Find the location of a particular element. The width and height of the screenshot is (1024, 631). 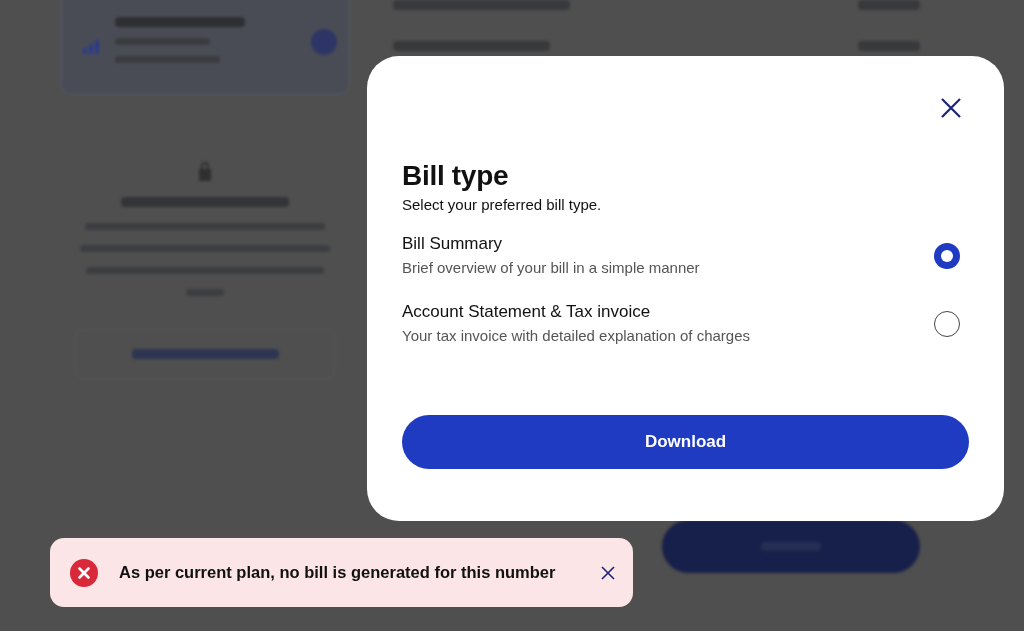

bill-type-option: Account Statement & Tax invoice Your tax invoice with detailed explanation of charges is located at coordinates (681, 323).